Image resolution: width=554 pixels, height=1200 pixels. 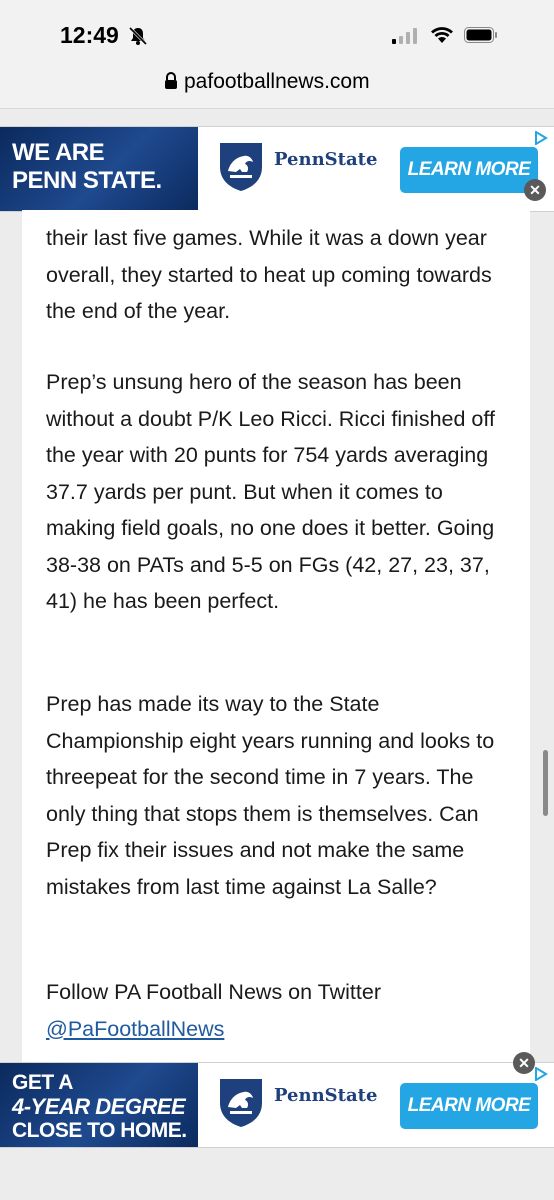 I want to click on clock-time: 12:49, so click(x=89, y=35).